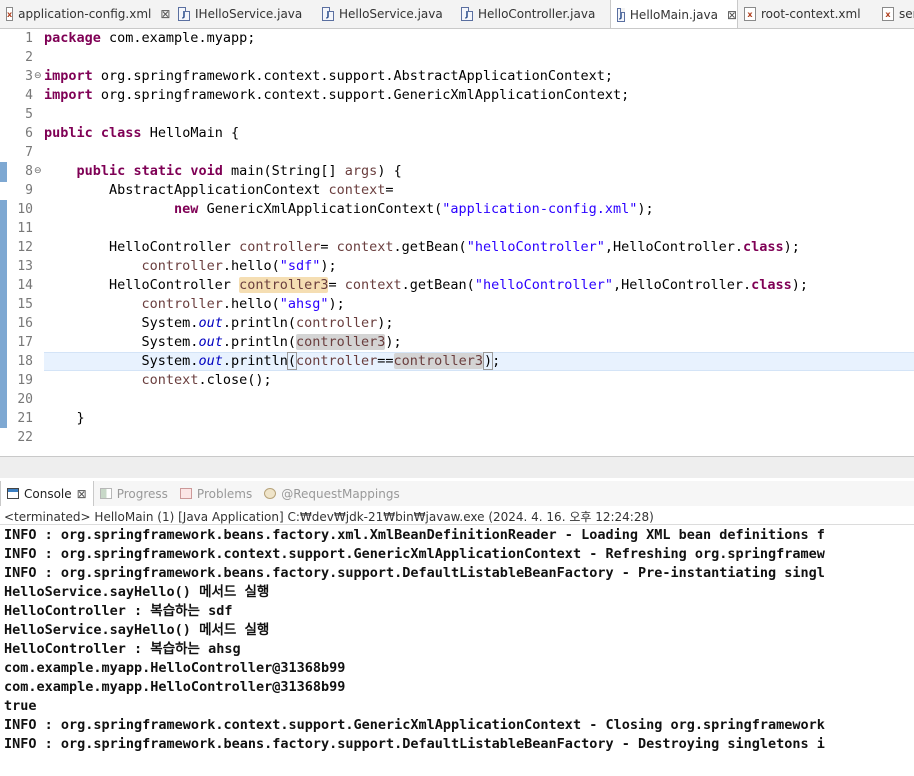  I want to click on code-token: );, so click(393, 342).